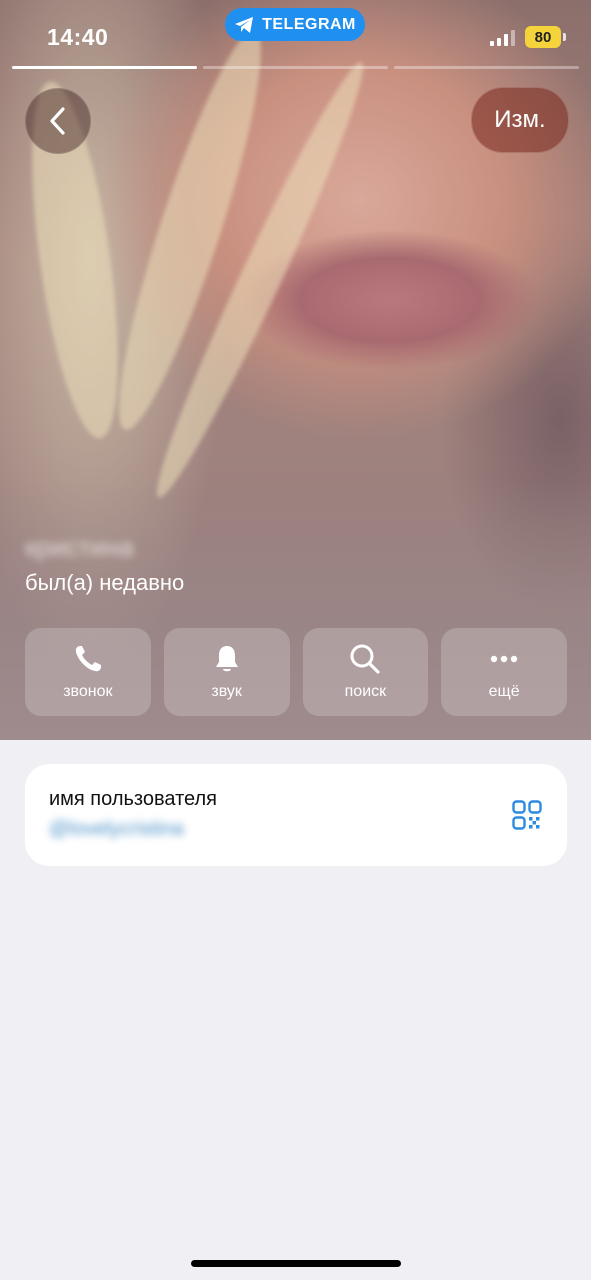  I want to click on username-value: @lovelycristina, so click(116, 829).